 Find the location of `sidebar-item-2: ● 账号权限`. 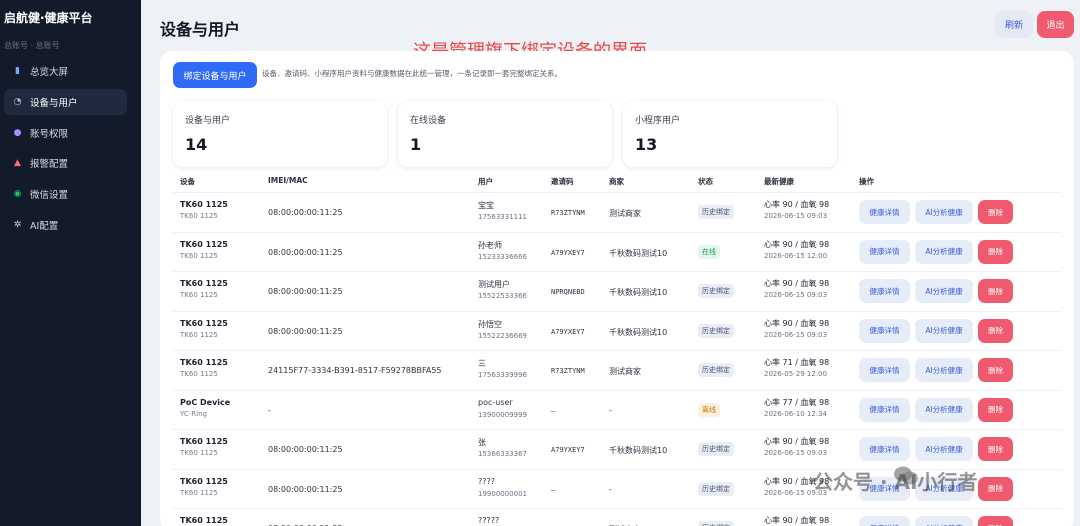

sidebar-item-2: ● 账号权限 is located at coordinates (65, 133).